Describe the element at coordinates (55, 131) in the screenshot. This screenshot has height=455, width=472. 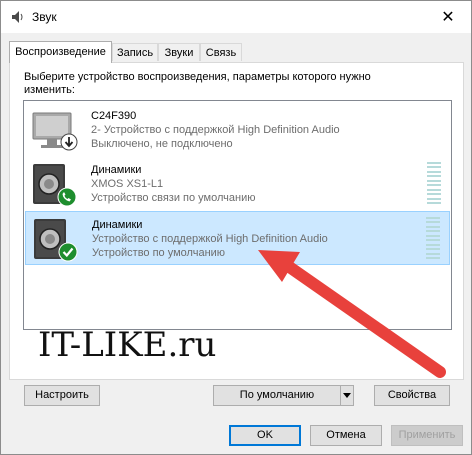
I see `monitor-icon` at that location.